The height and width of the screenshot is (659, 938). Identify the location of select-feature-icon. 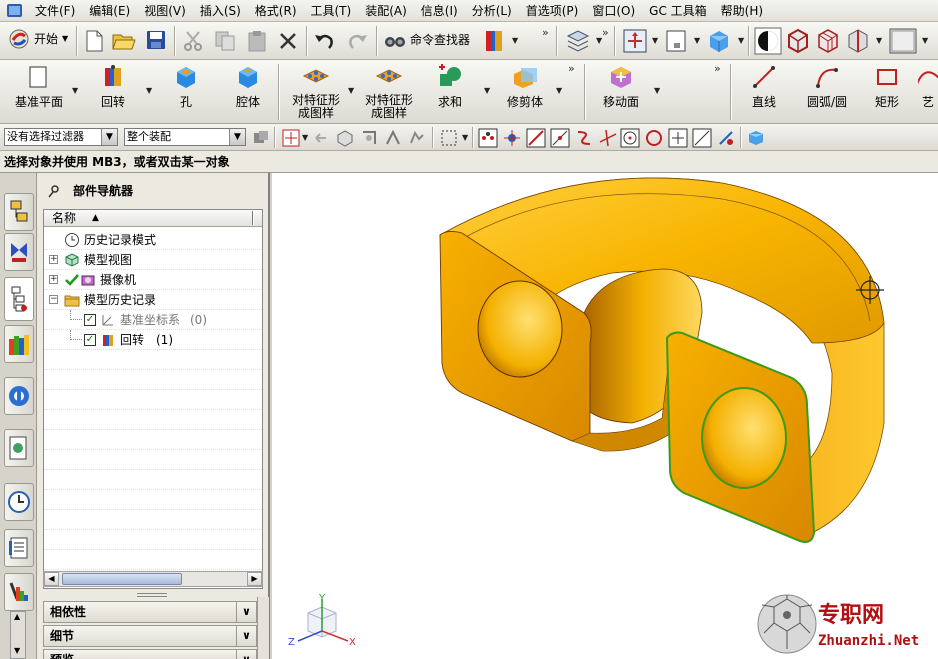
(393, 138).